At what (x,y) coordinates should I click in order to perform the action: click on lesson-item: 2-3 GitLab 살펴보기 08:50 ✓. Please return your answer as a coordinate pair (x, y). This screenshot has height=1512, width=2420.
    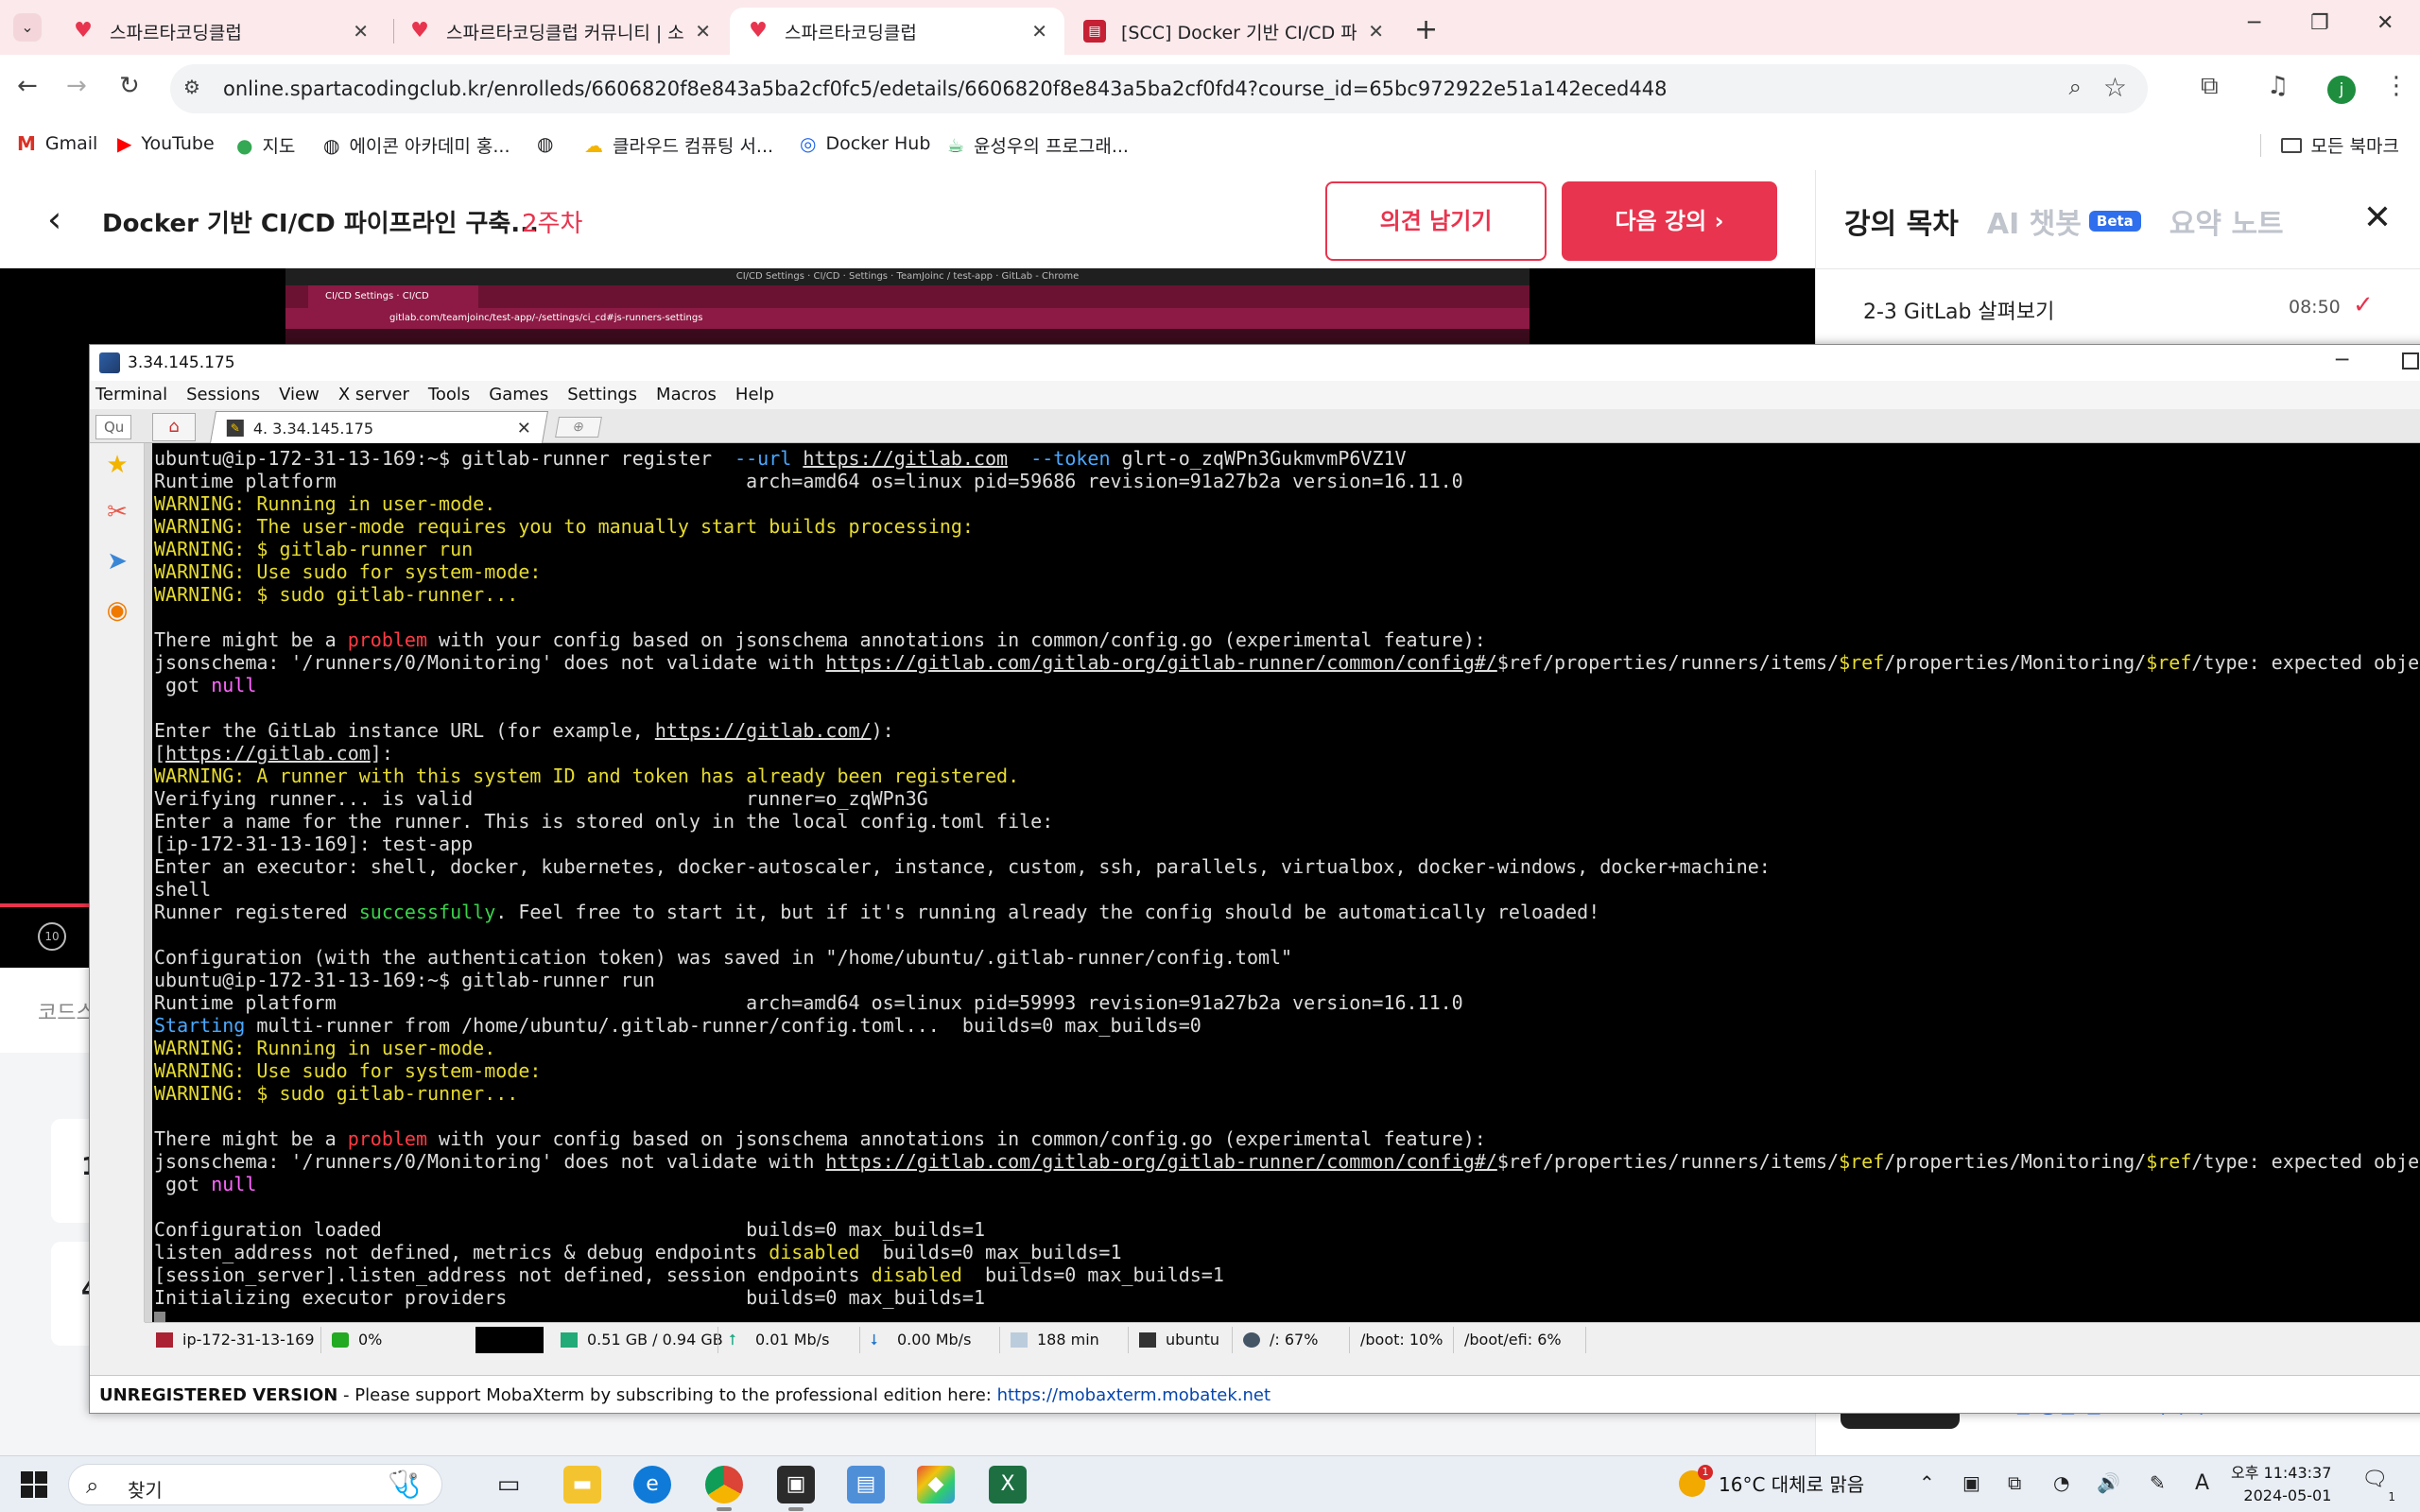
    Looking at the image, I should click on (2118, 307).